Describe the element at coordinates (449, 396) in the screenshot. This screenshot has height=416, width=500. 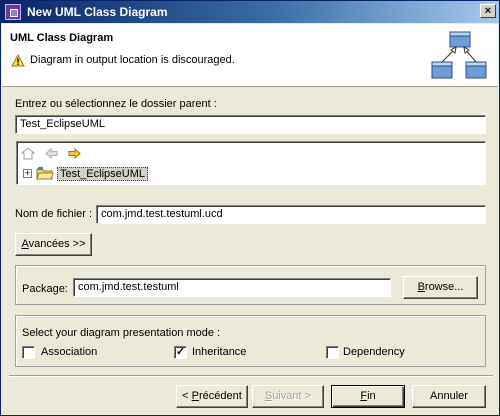
I see `cancel-button: Annuler` at that location.